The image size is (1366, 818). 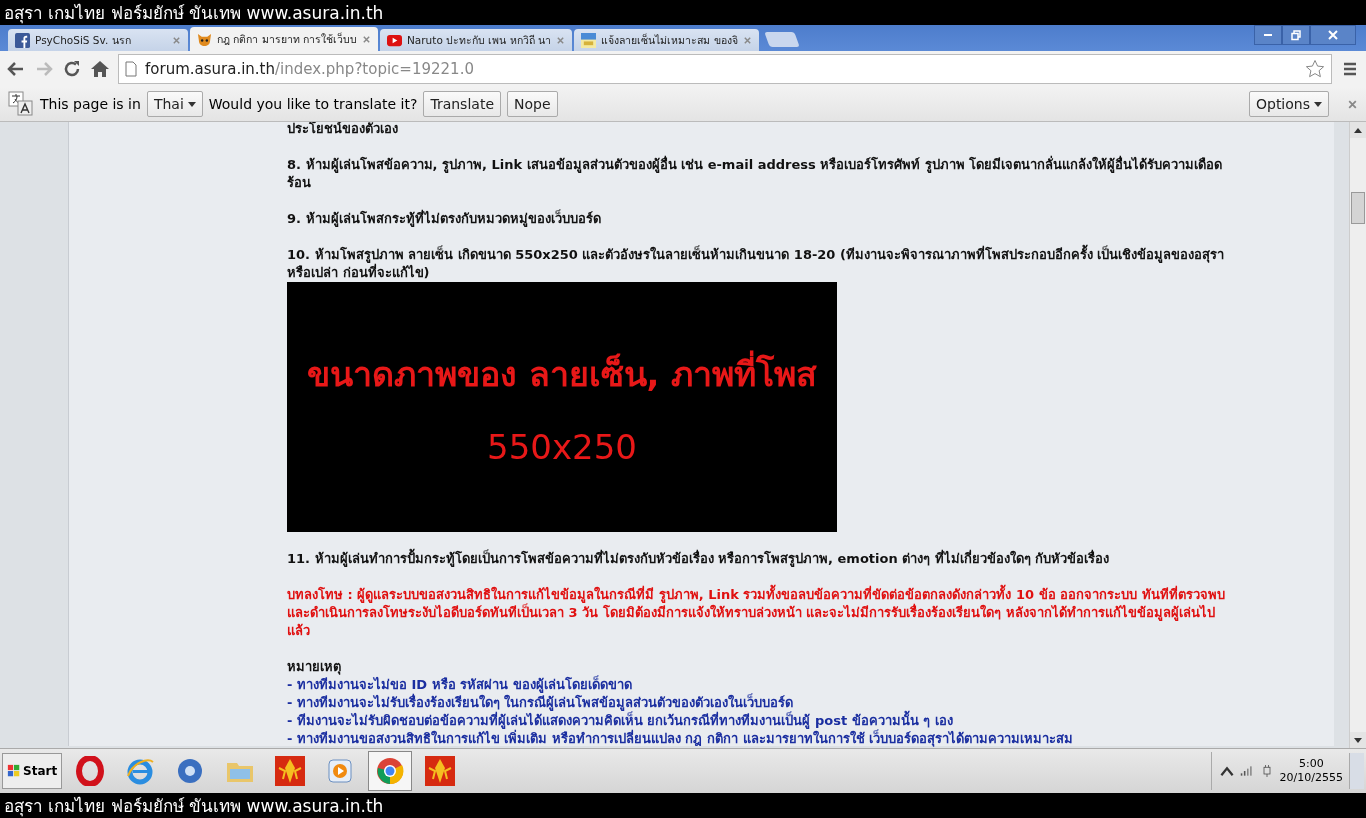 I want to click on letter-f-icon, so click(x=22, y=40).